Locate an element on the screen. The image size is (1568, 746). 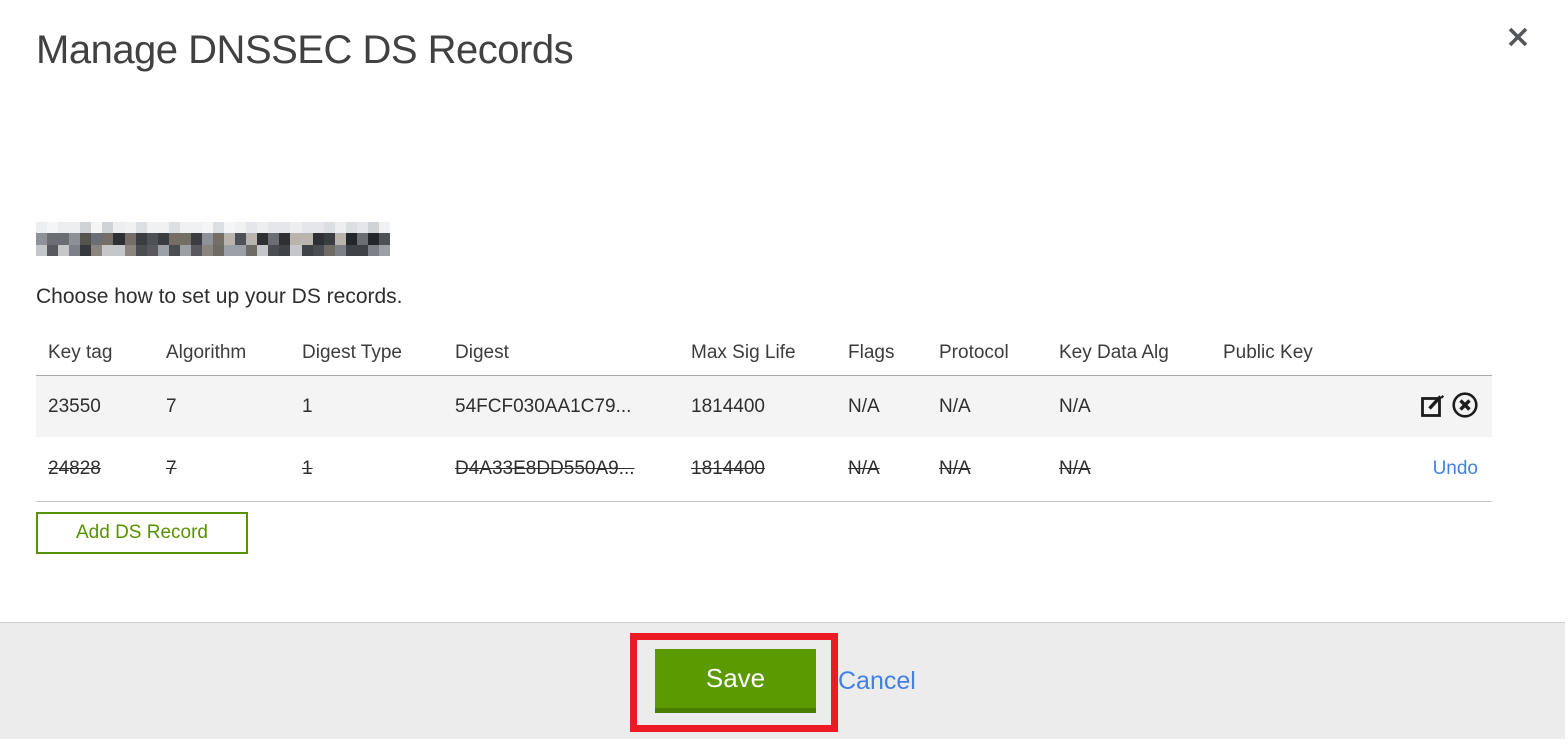
page-title: Manage DNSSEC DS Records is located at coordinates (305, 50).